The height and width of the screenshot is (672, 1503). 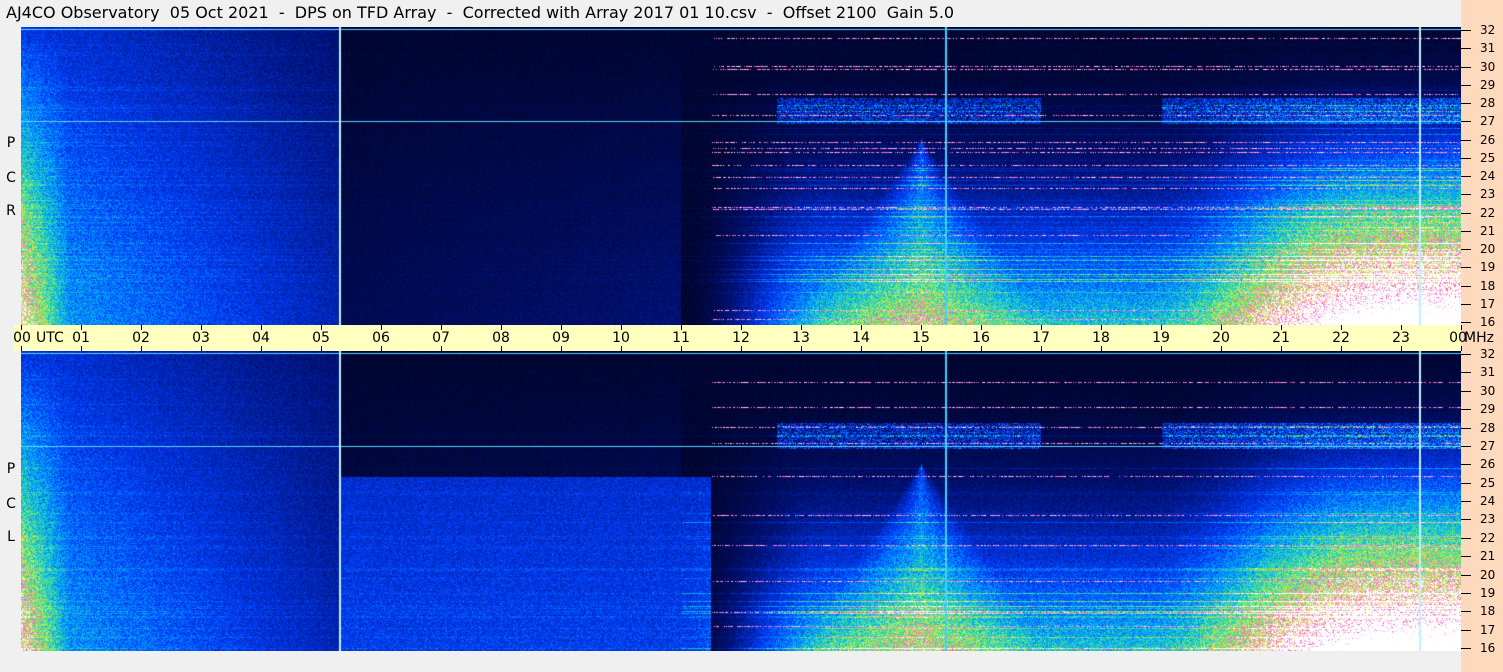 What do you see at coordinates (1101, 338) in the screenshot?
I see `x-tick-label: 18` at bounding box center [1101, 338].